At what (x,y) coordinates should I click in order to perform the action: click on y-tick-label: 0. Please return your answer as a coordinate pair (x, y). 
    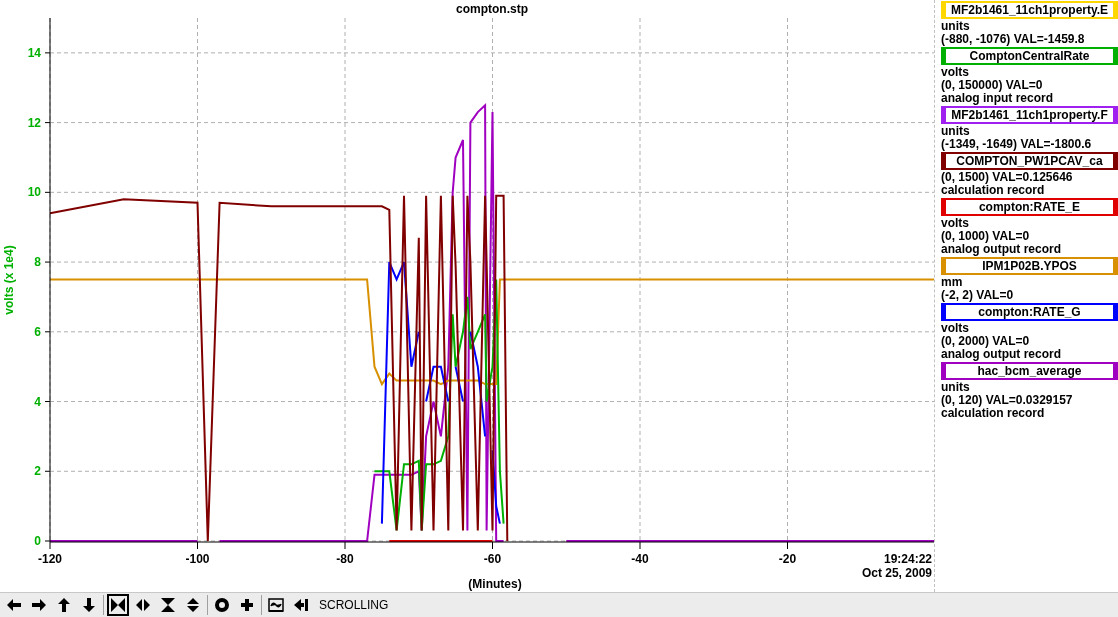
    Looking at the image, I should click on (37, 541).